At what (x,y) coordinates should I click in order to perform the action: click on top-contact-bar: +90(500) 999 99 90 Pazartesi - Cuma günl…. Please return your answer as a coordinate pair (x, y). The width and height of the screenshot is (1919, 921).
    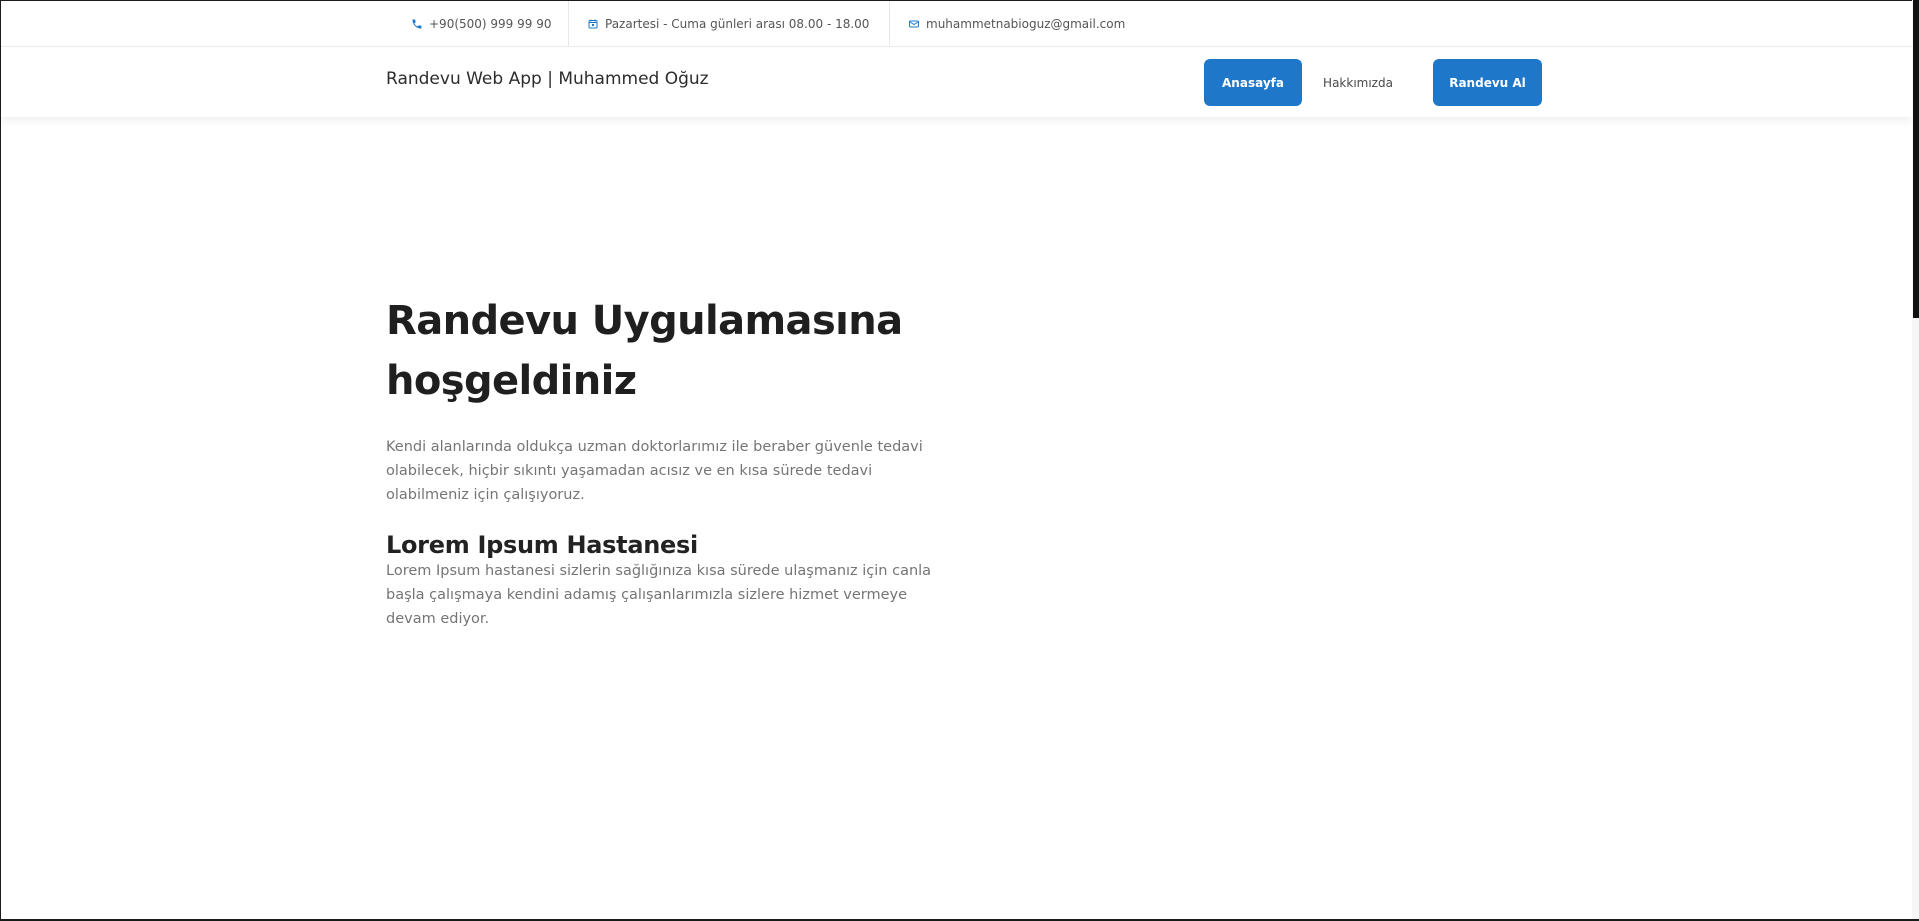
    Looking at the image, I should click on (957, 24).